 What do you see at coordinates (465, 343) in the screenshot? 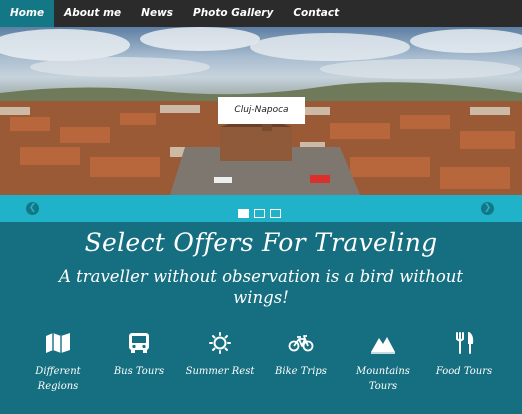
I see `cutlery-icon` at bounding box center [465, 343].